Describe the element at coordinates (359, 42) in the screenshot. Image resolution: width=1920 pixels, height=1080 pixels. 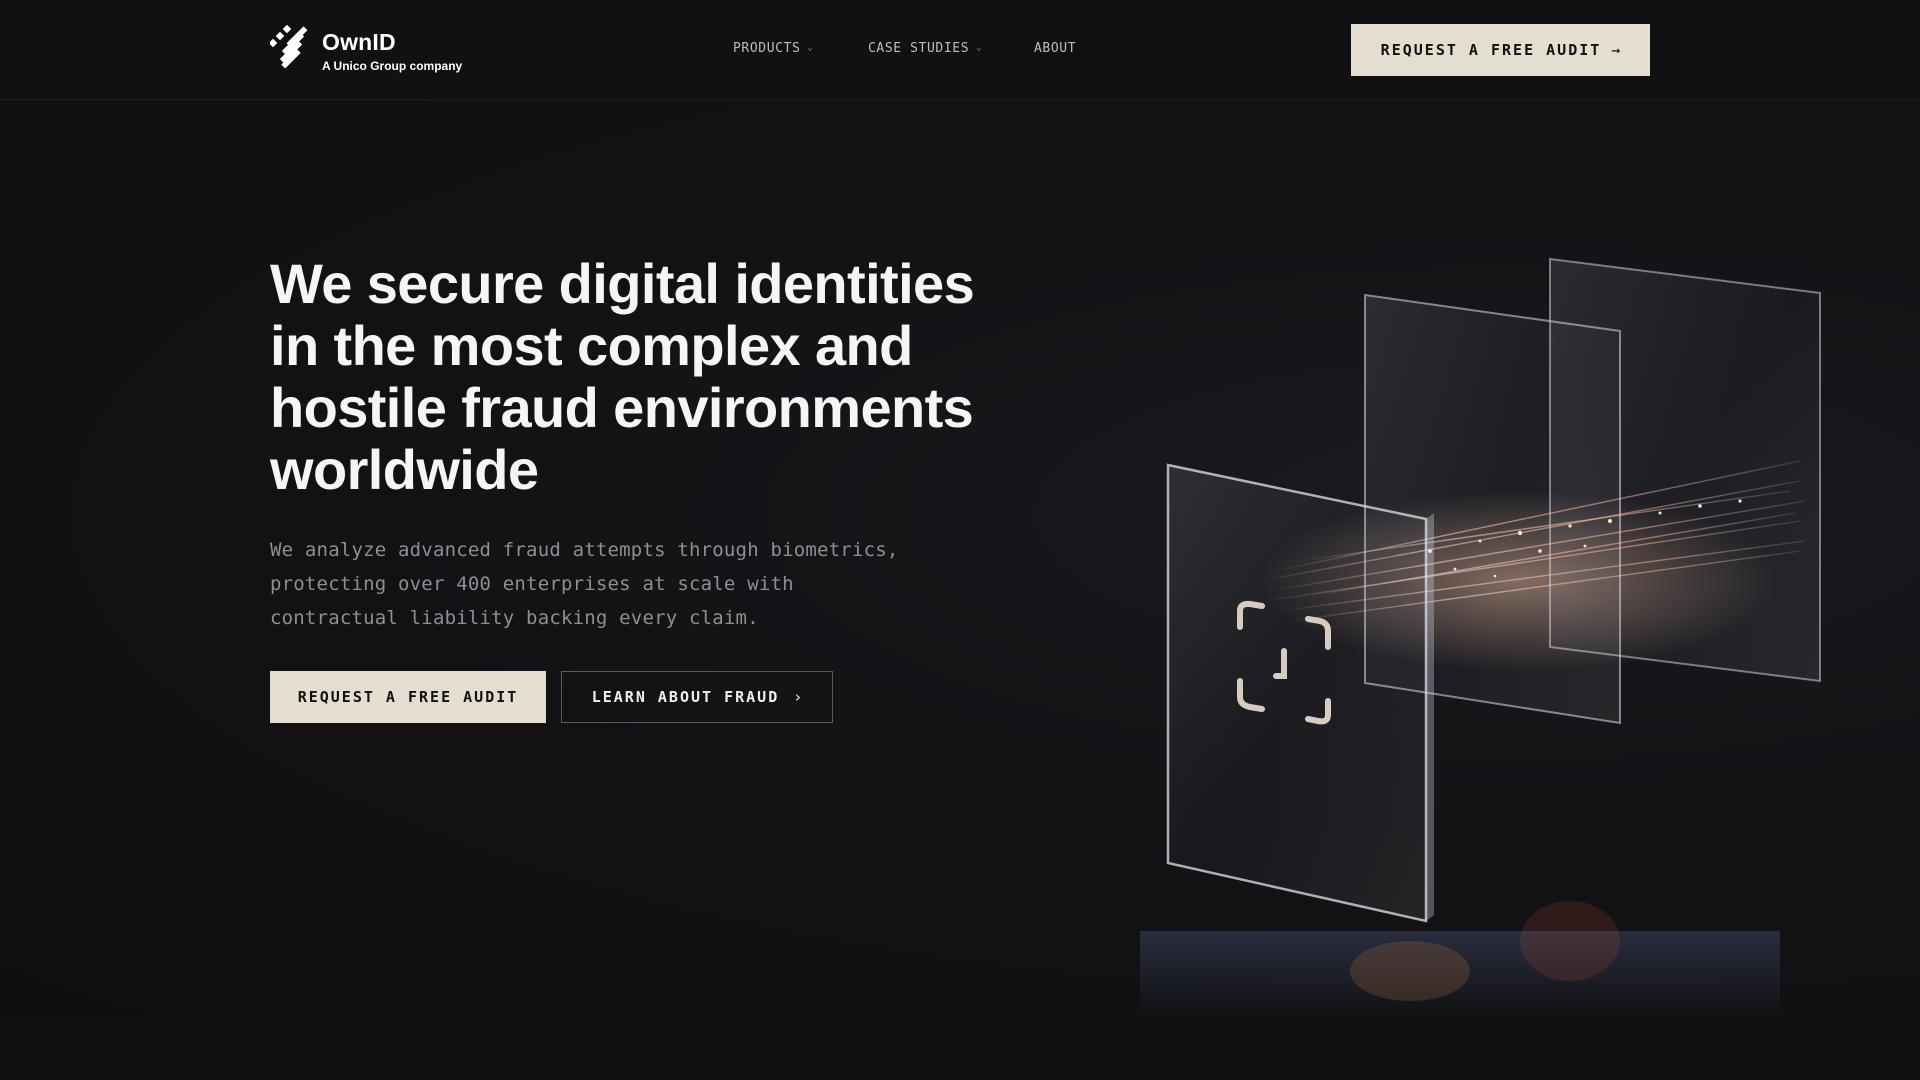
I see `brand-name: OwnID` at that location.